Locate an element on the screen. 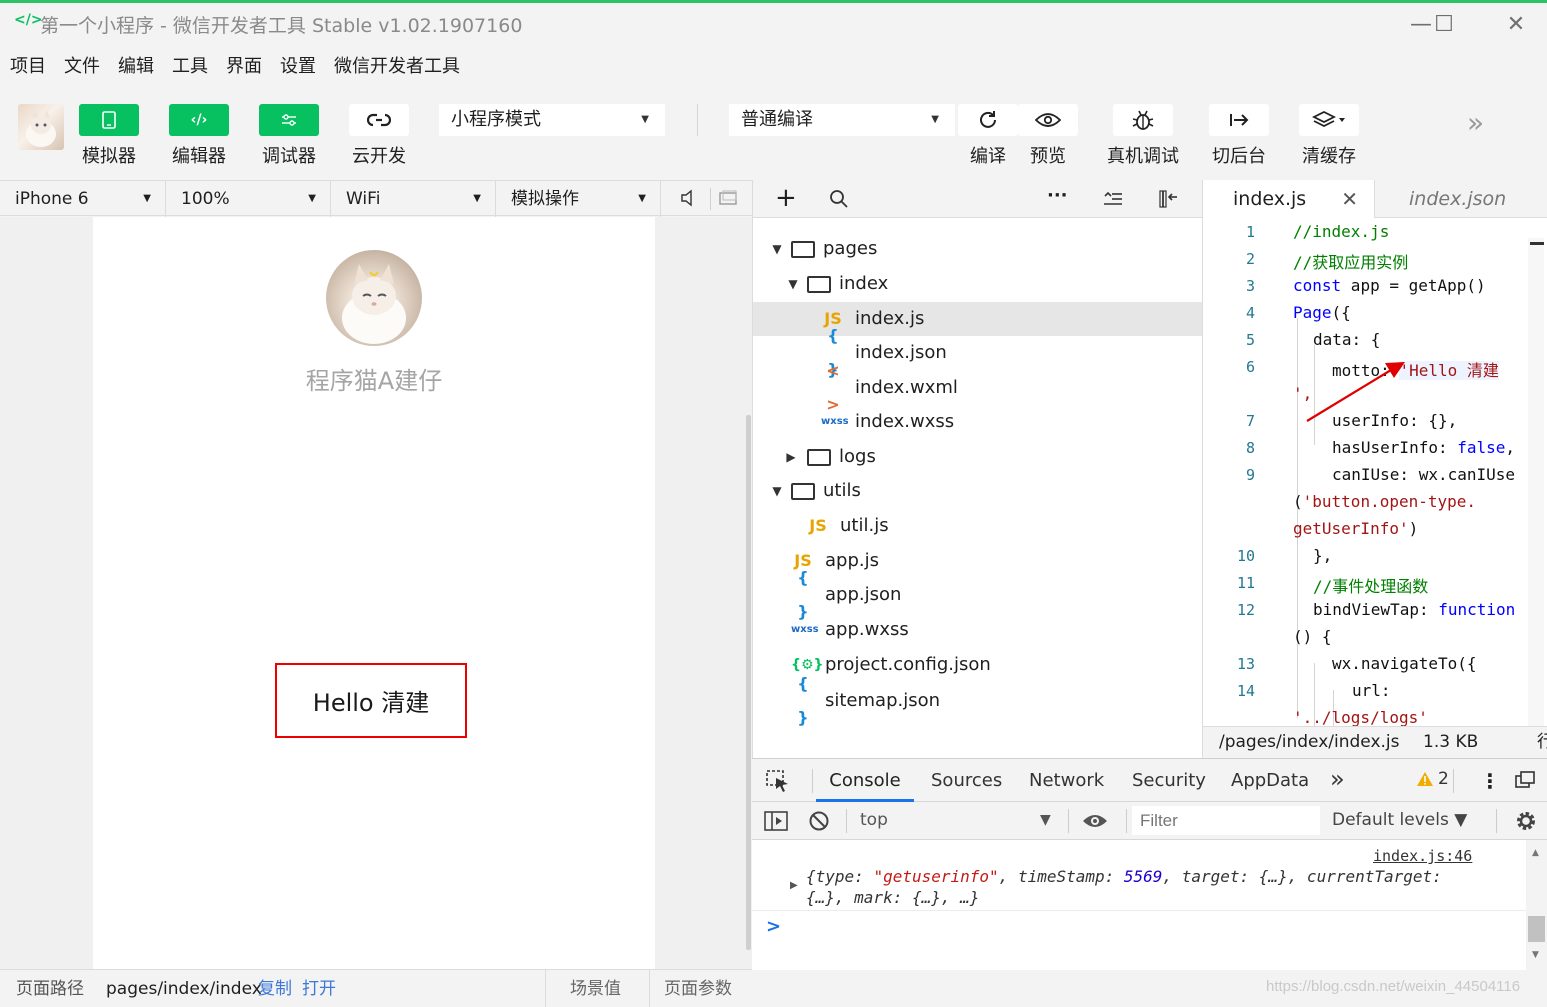  console-scrollbar: ▲ ▼ is located at coordinates (1536, 905).